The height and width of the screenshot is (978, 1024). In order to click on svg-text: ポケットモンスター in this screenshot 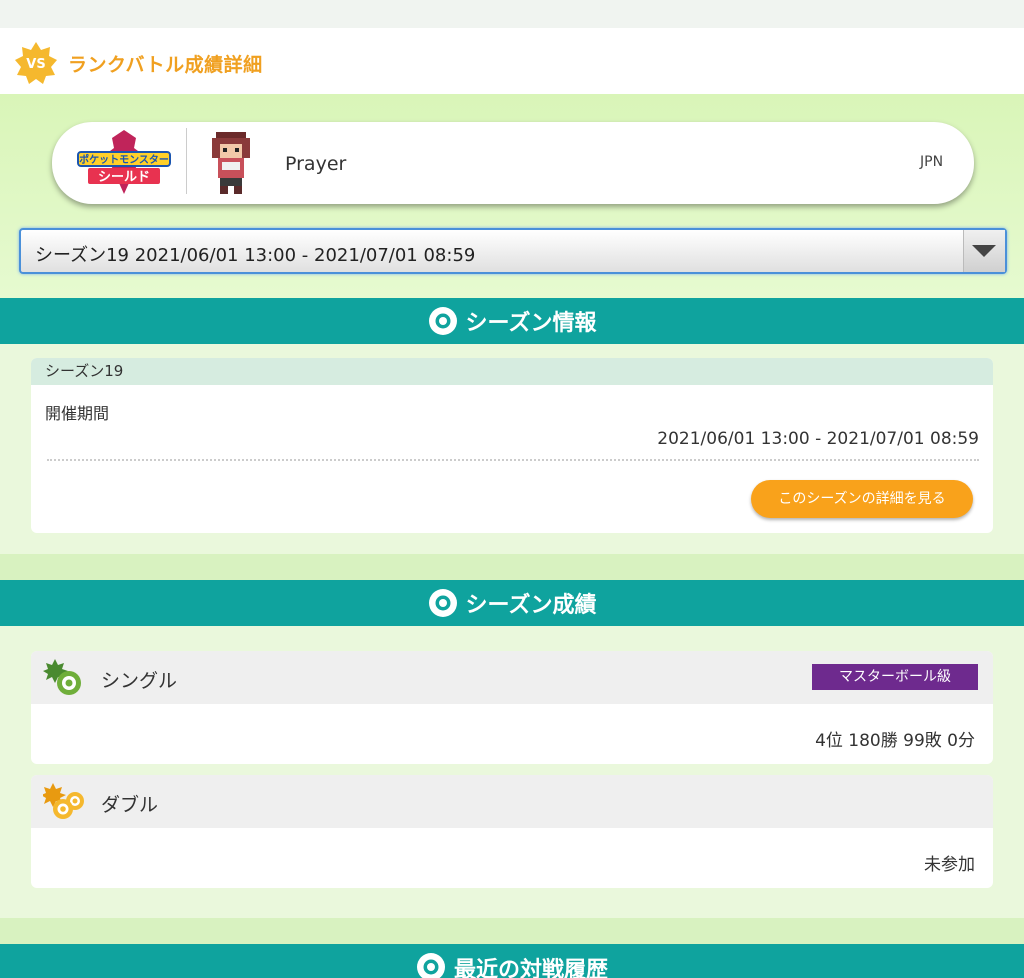, I will do `click(124, 159)`.